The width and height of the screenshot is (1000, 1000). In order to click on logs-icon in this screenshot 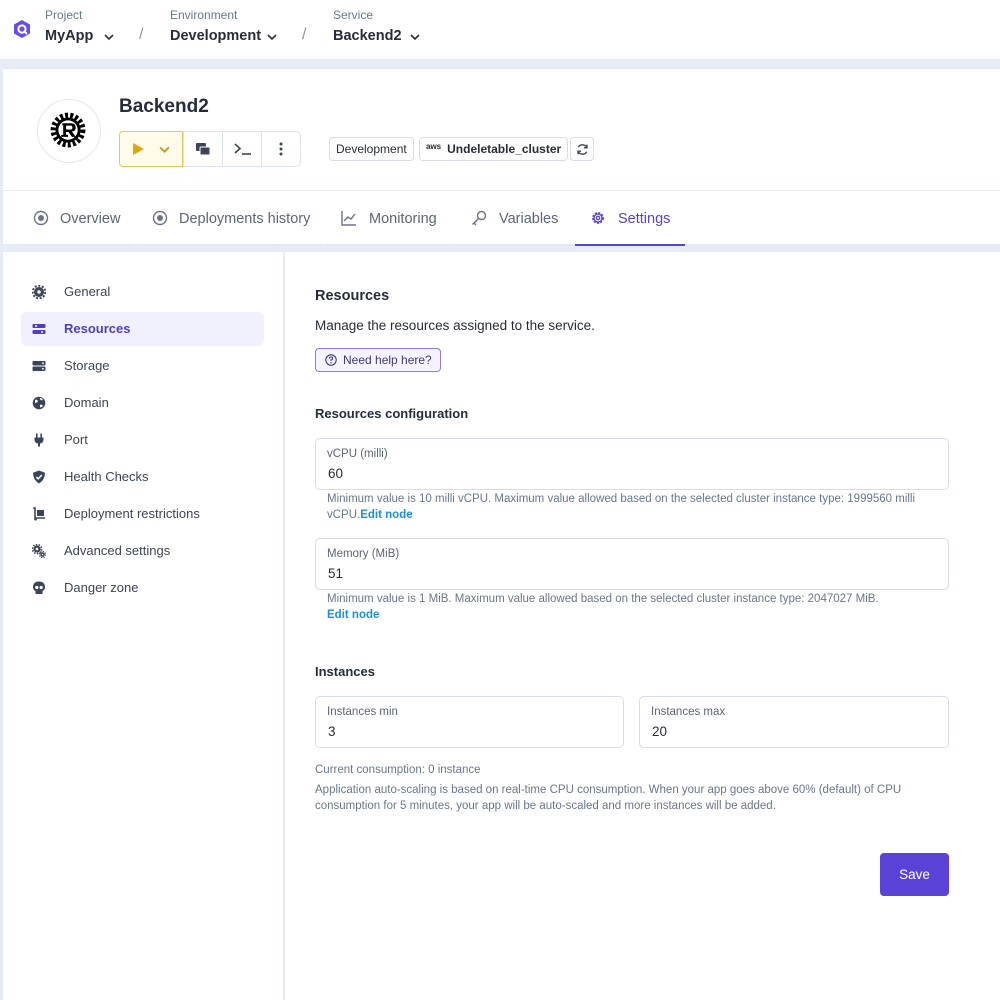, I will do `click(203, 149)`.